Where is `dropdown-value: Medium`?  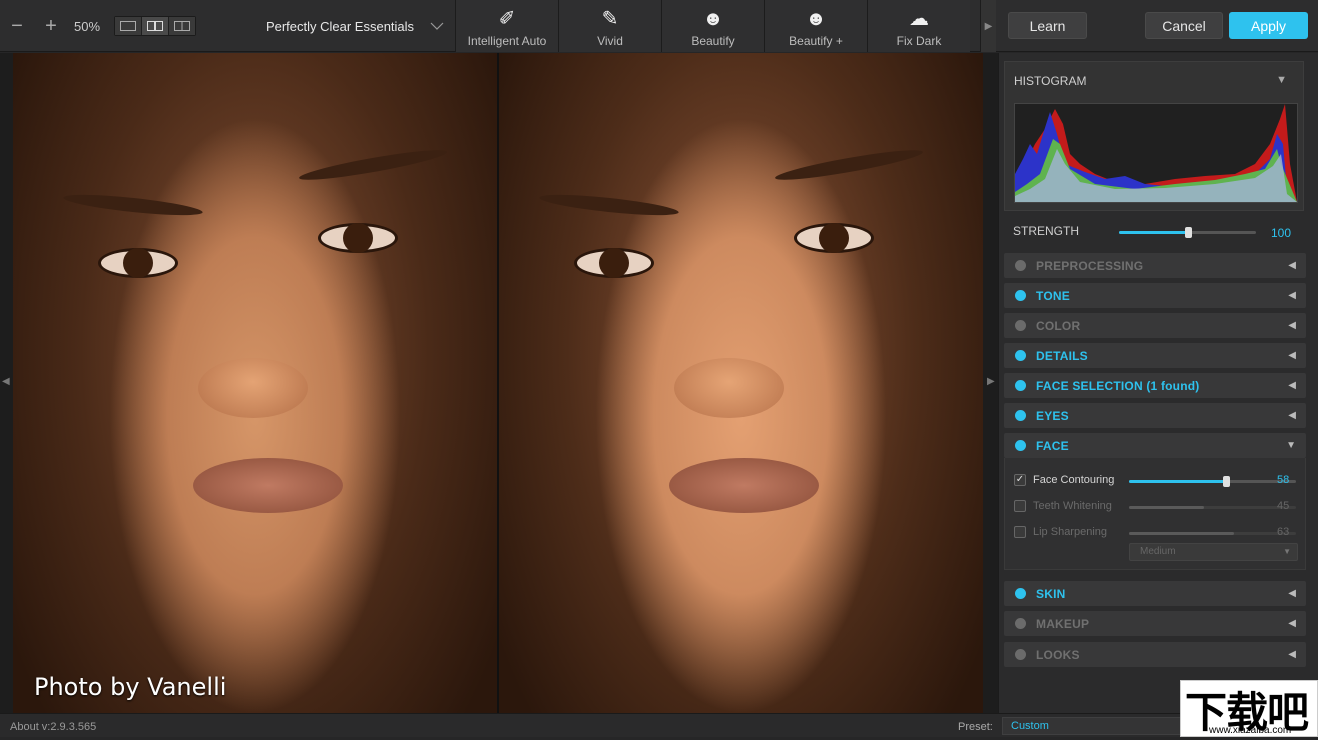 dropdown-value: Medium is located at coordinates (1158, 551).